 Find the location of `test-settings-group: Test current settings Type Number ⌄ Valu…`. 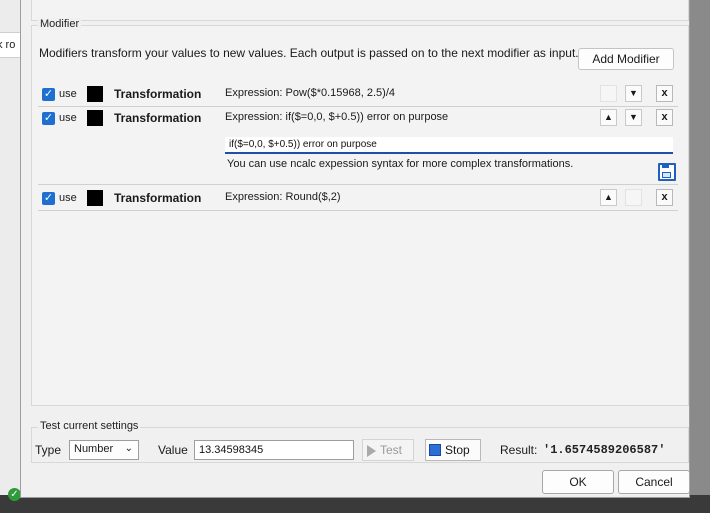

test-settings-group: Test current settings Type Number ⌄ Valu… is located at coordinates (360, 441).